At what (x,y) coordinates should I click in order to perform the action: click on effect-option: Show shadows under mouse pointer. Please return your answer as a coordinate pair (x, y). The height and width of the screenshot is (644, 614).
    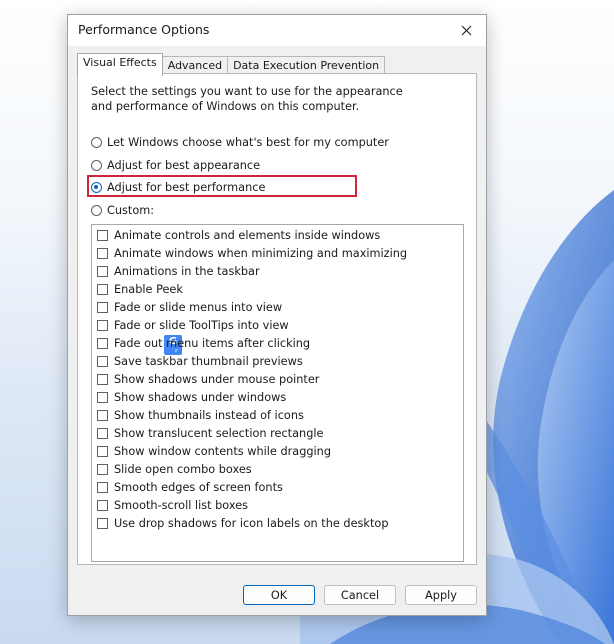
    Looking at the image, I should click on (208, 379).